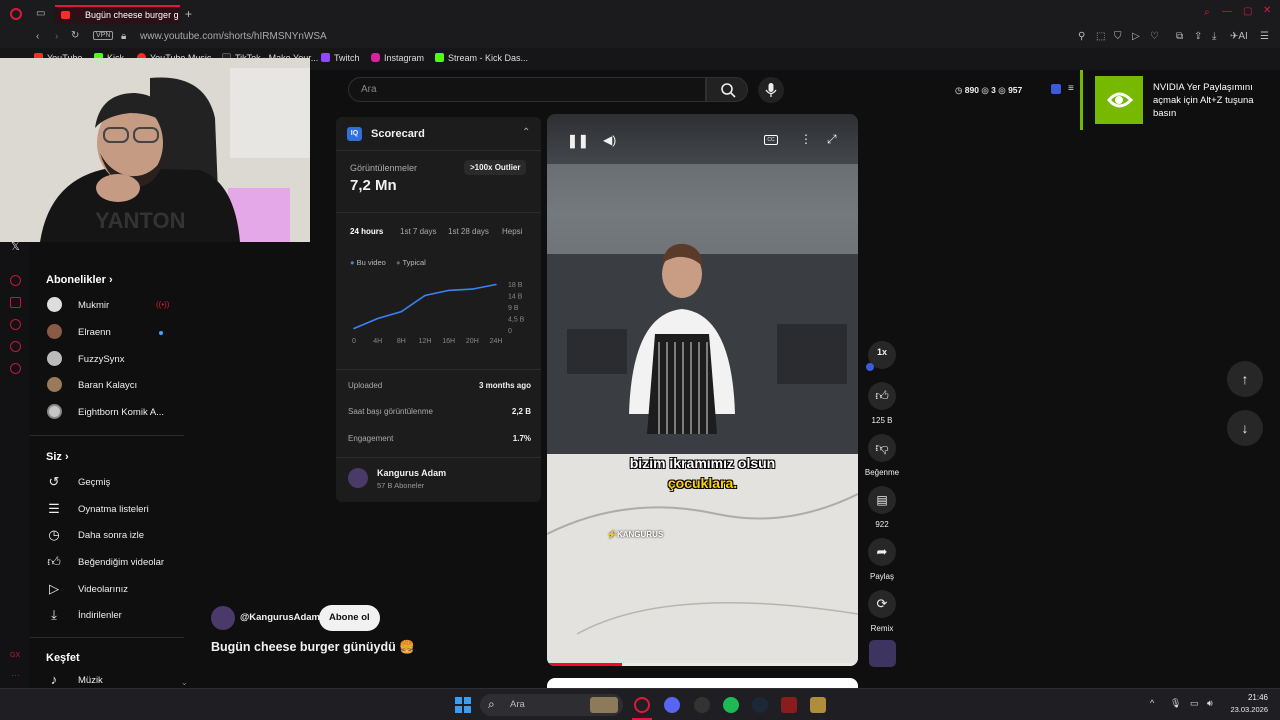 This screenshot has height=720, width=1280. What do you see at coordinates (57, 457) in the screenshot?
I see `you-header: Siz ›` at bounding box center [57, 457].